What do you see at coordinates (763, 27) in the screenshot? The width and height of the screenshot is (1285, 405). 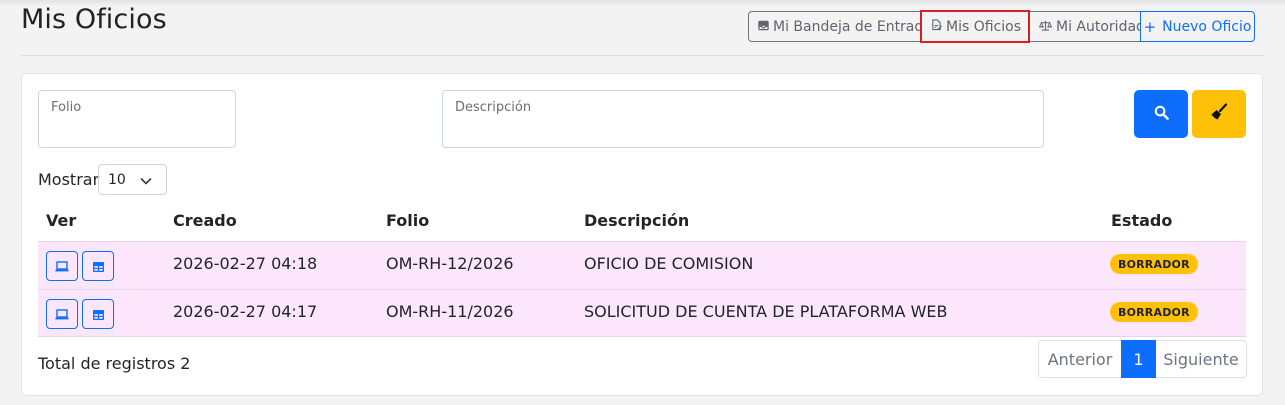 I see `inbox-icon` at bounding box center [763, 27].